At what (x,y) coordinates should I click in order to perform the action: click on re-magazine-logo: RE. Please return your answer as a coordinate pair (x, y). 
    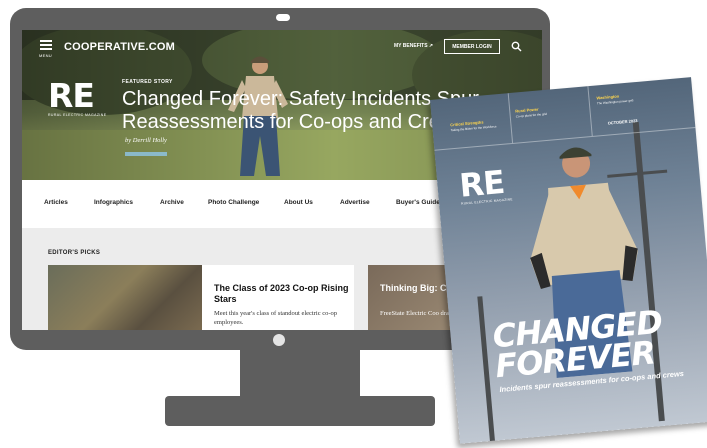
    Looking at the image, I should click on (71, 95).